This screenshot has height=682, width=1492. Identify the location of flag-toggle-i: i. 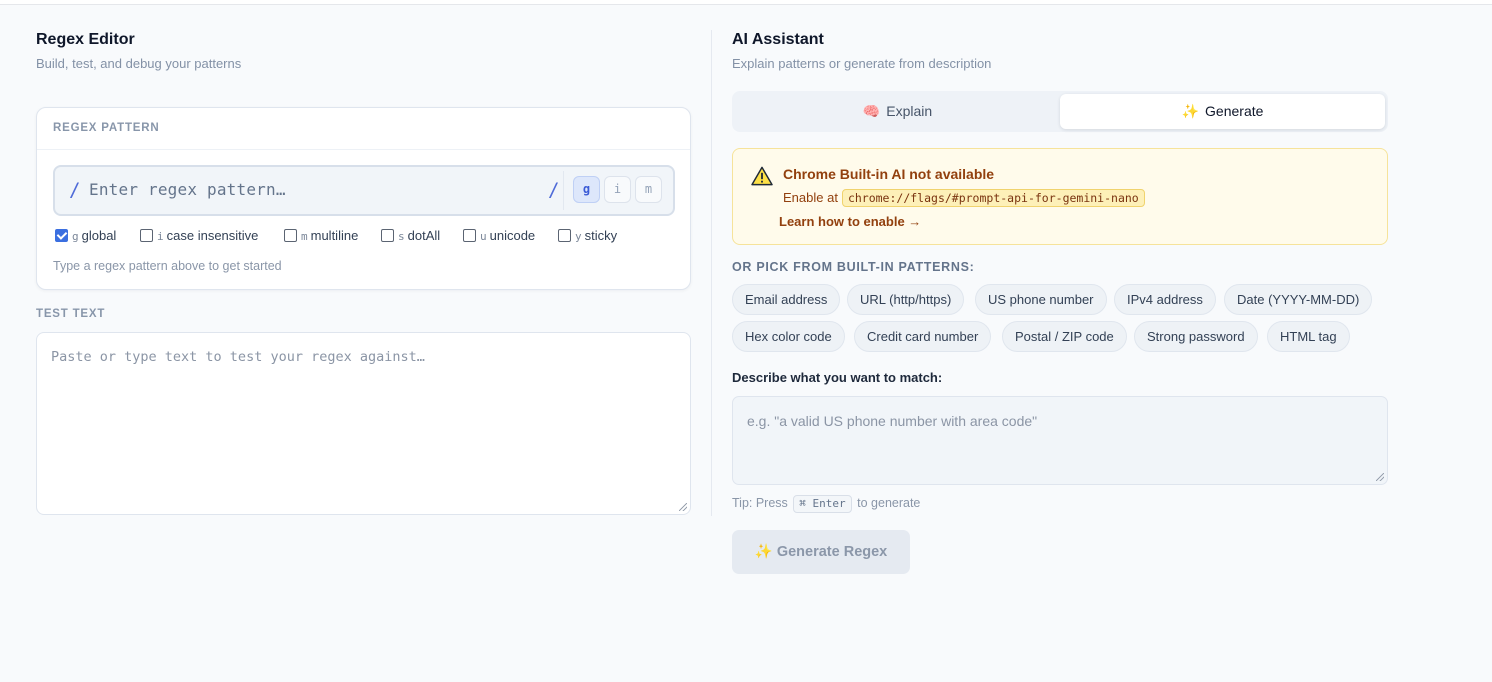
(617, 189).